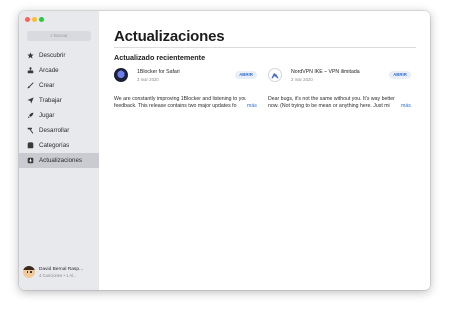 The image size is (450, 315). I want to click on app-date: 3 mar 2020, so click(148, 79).